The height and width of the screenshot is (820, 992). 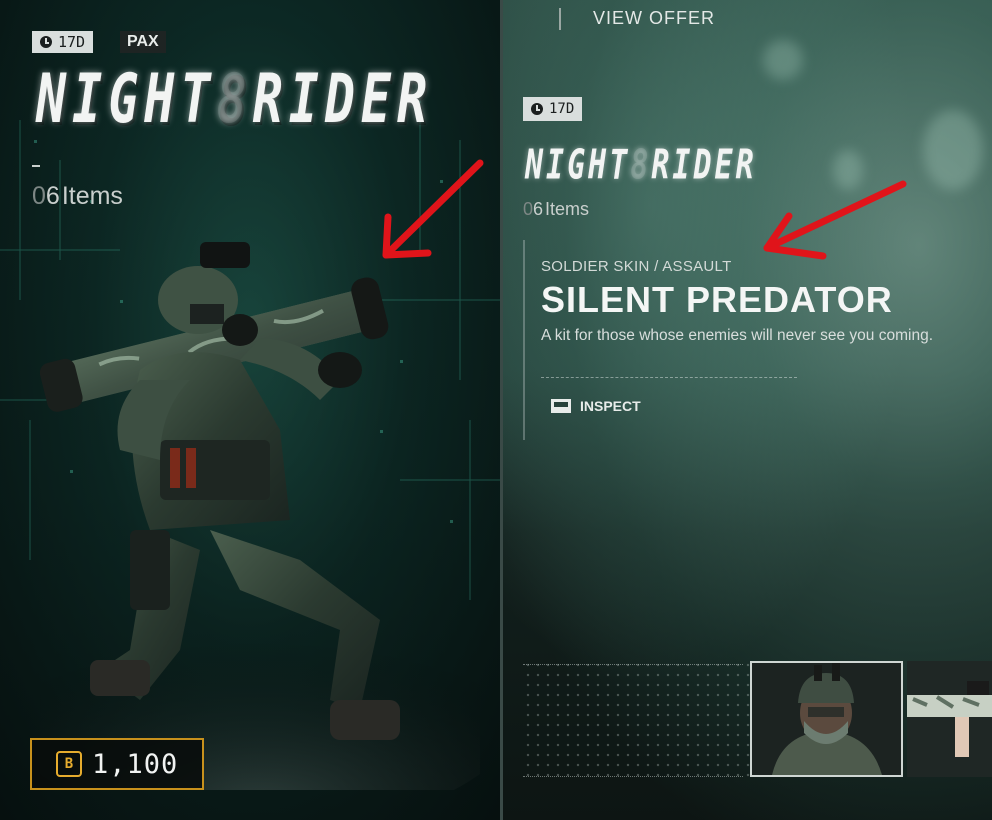 What do you see at coordinates (669, 377) in the screenshot?
I see `dashed-separator` at bounding box center [669, 377].